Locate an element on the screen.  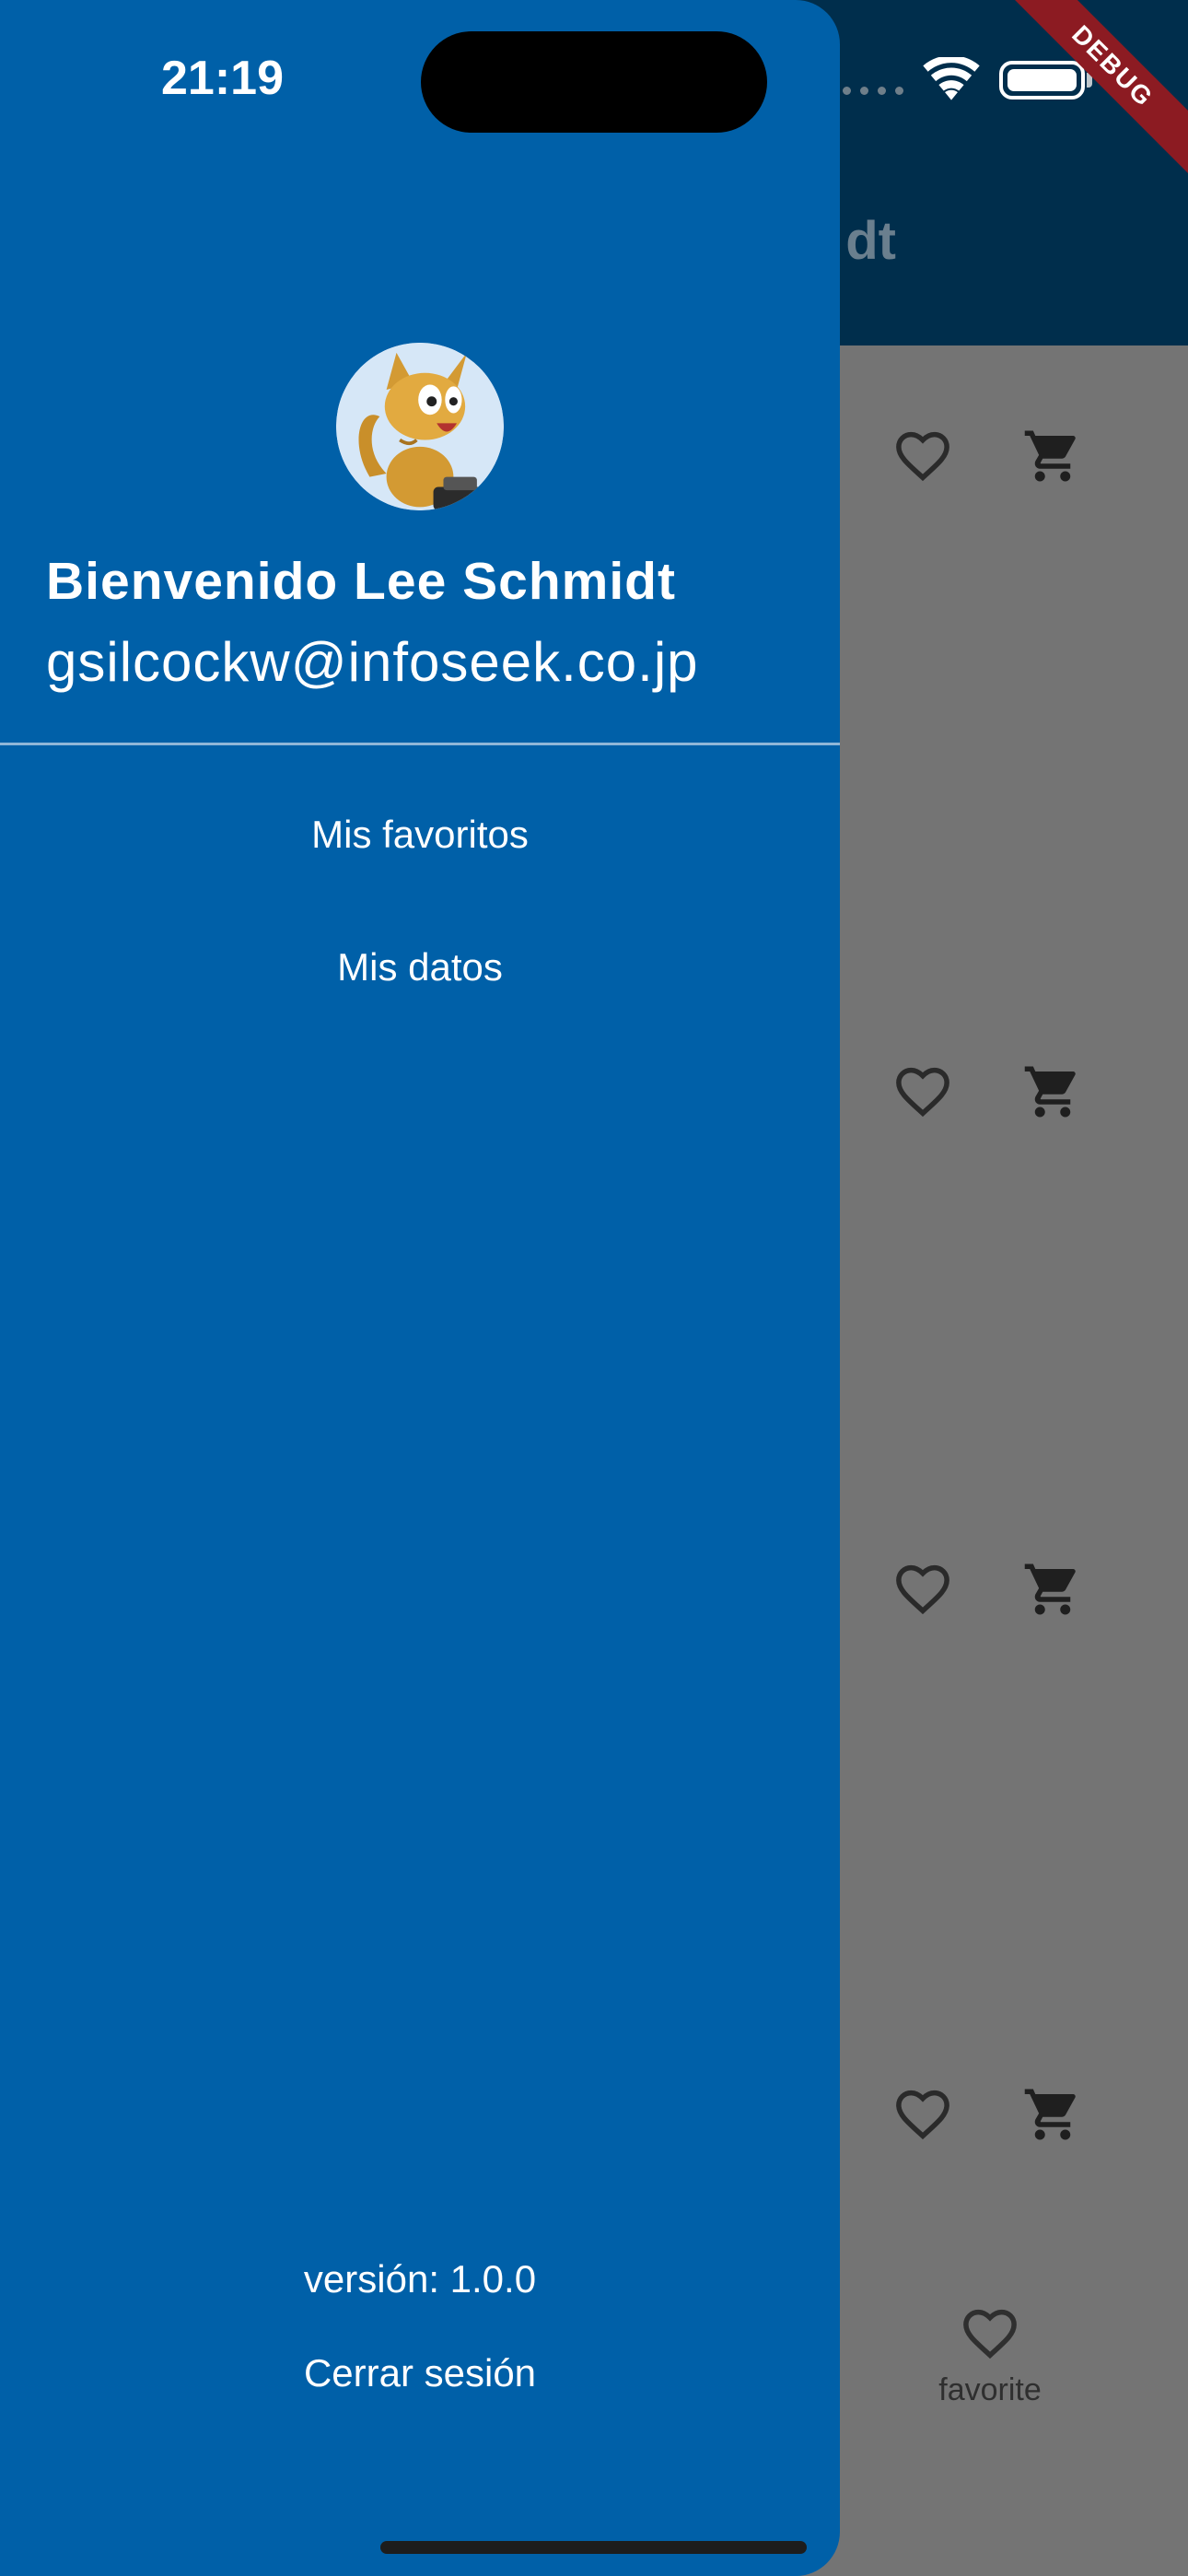
menu-item-favorites: Mis favoritos is located at coordinates (420, 835).